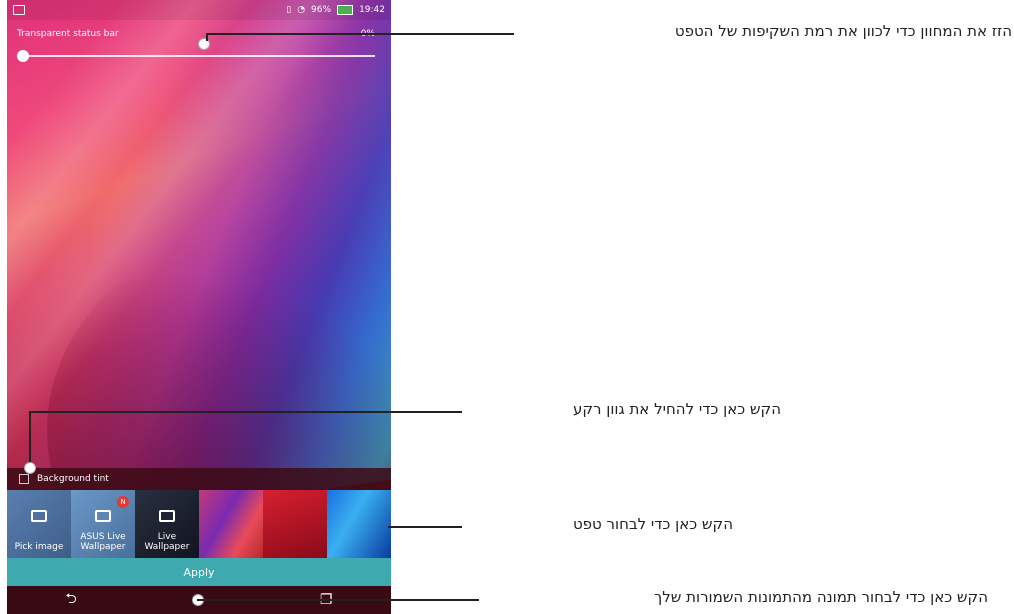 The height and width of the screenshot is (614, 1014). What do you see at coordinates (345, 10) in the screenshot?
I see `battery-icon` at bounding box center [345, 10].